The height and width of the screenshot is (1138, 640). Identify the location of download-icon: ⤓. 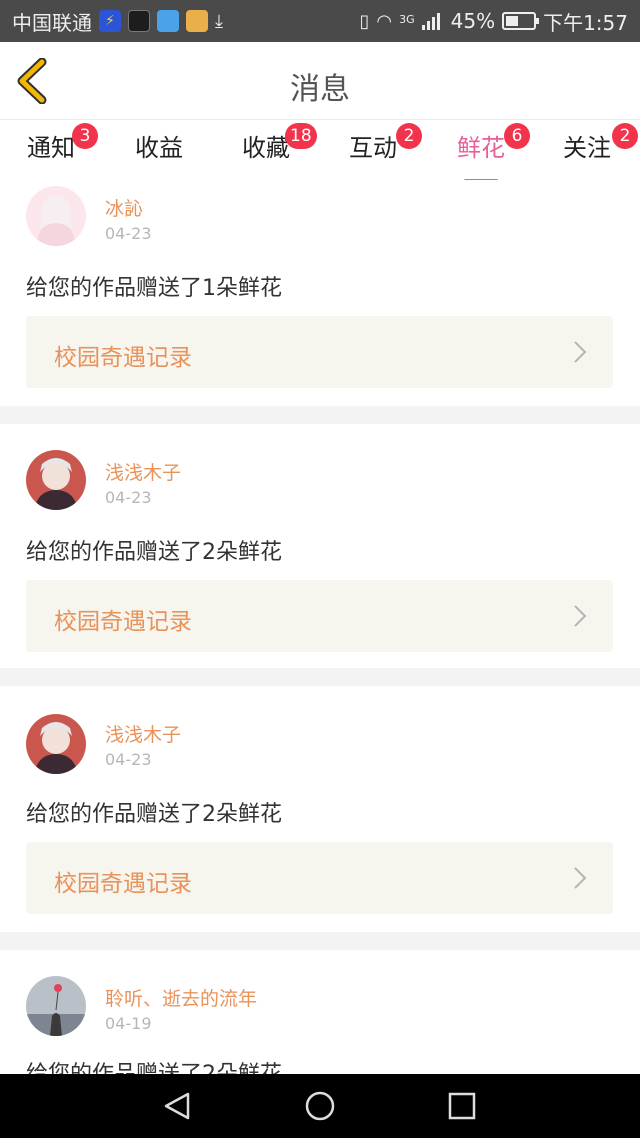
(219, 21).